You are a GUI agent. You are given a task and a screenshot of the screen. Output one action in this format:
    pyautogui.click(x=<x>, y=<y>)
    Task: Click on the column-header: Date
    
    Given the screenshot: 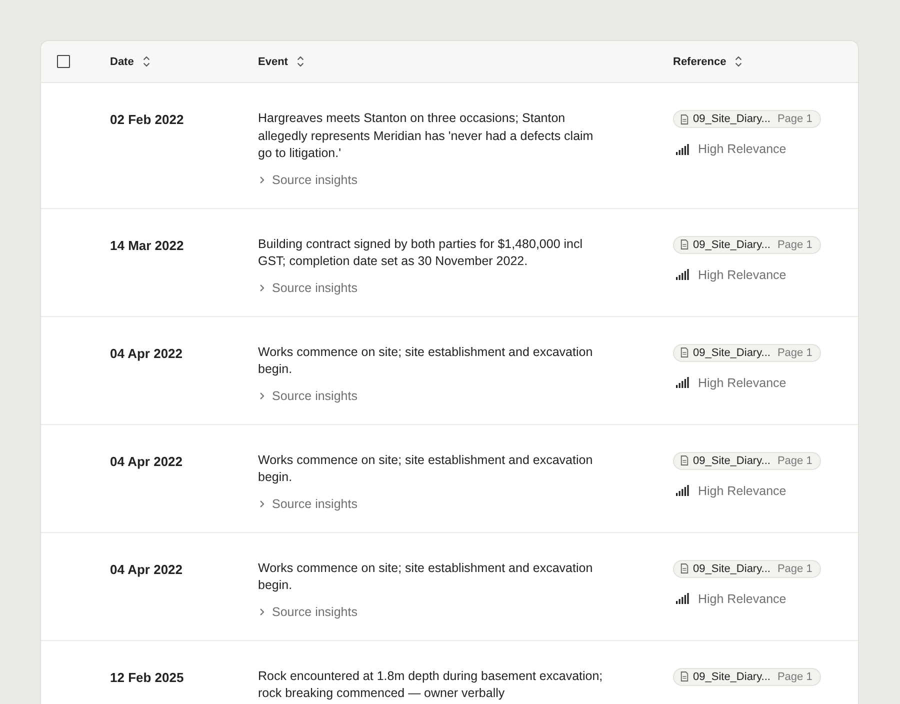 What is the action you would take?
    pyautogui.click(x=130, y=61)
    